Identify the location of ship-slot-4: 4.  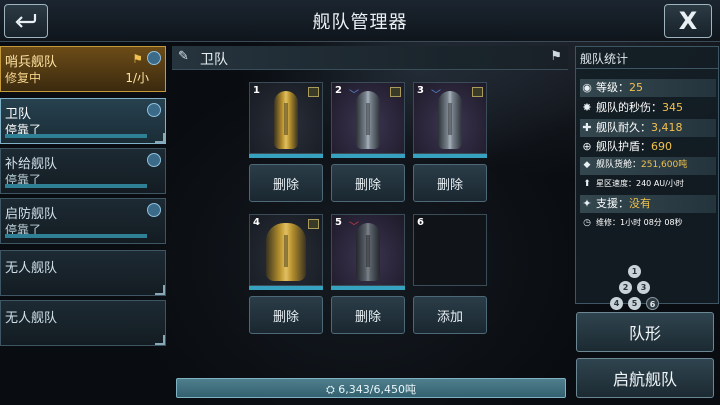
(286, 252).